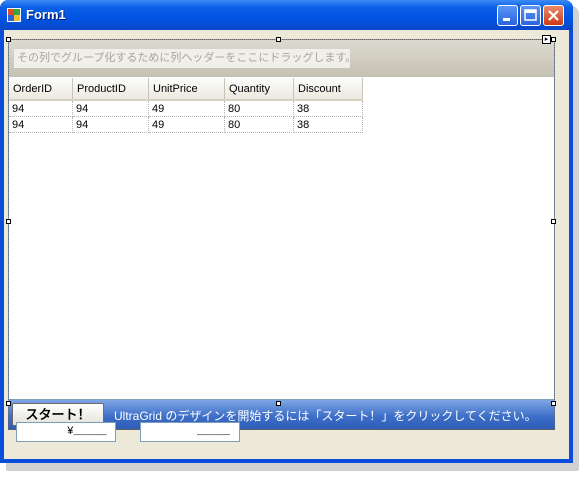  Describe the element at coordinates (507, 15) in the screenshot. I see `minimize-button` at that location.